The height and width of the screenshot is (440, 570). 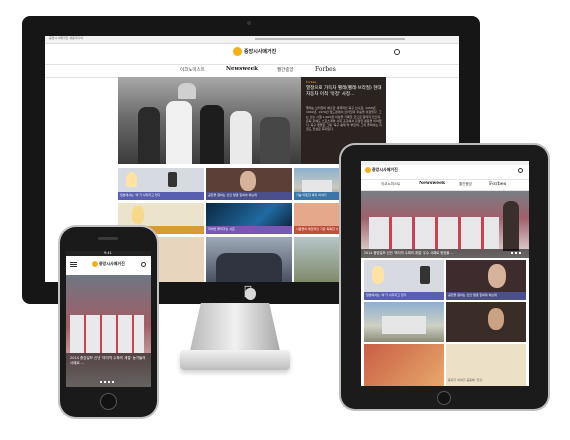 What do you see at coordinates (260, 51) in the screenshot?
I see `logo-text: 중앙시사매거진` at bounding box center [260, 51].